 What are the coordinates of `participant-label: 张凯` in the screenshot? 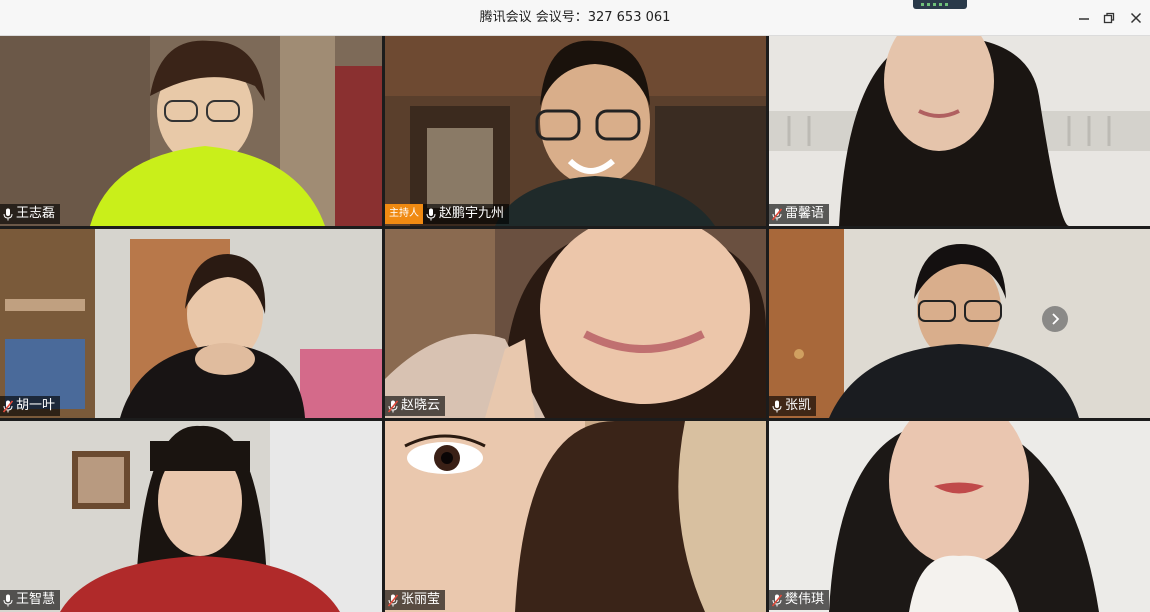 It's located at (793, 406).